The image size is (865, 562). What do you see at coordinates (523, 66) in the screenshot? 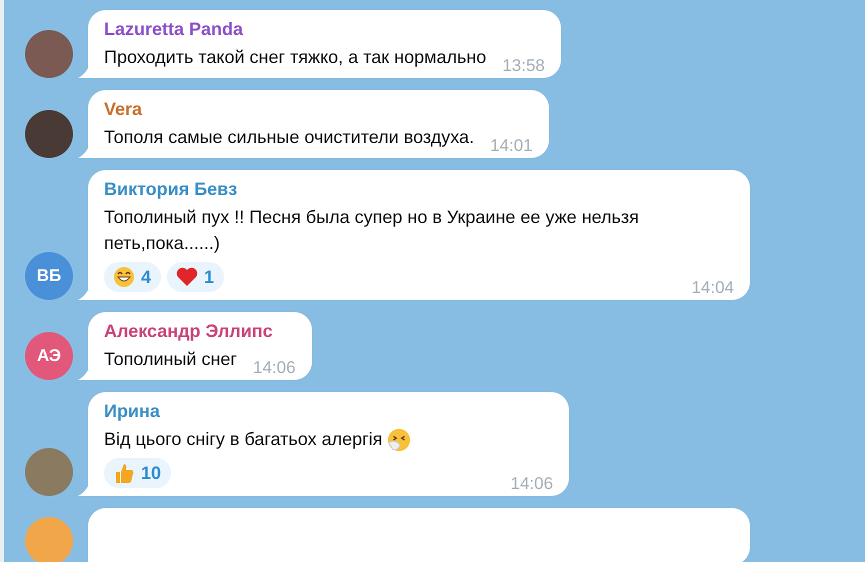
I see `message-time: 13:58` at bounding box center [523, 66].